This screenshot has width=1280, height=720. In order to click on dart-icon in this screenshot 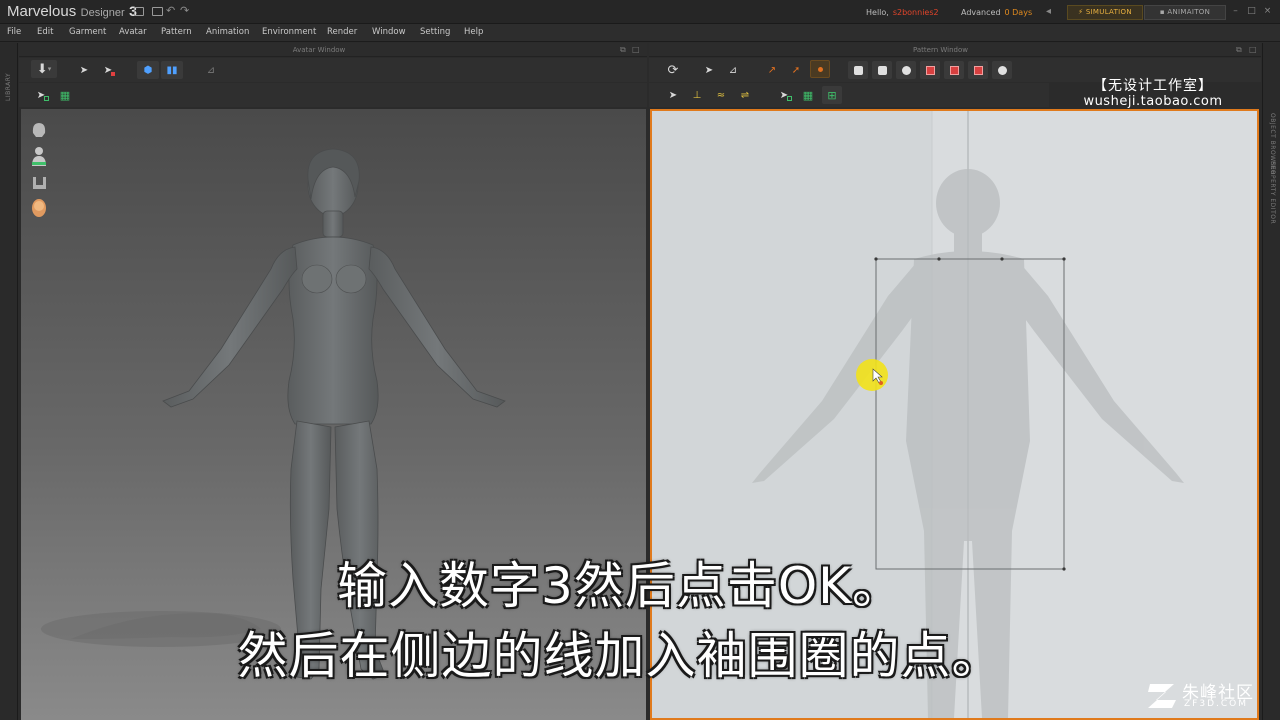, I will do `click(1002, 70)`.